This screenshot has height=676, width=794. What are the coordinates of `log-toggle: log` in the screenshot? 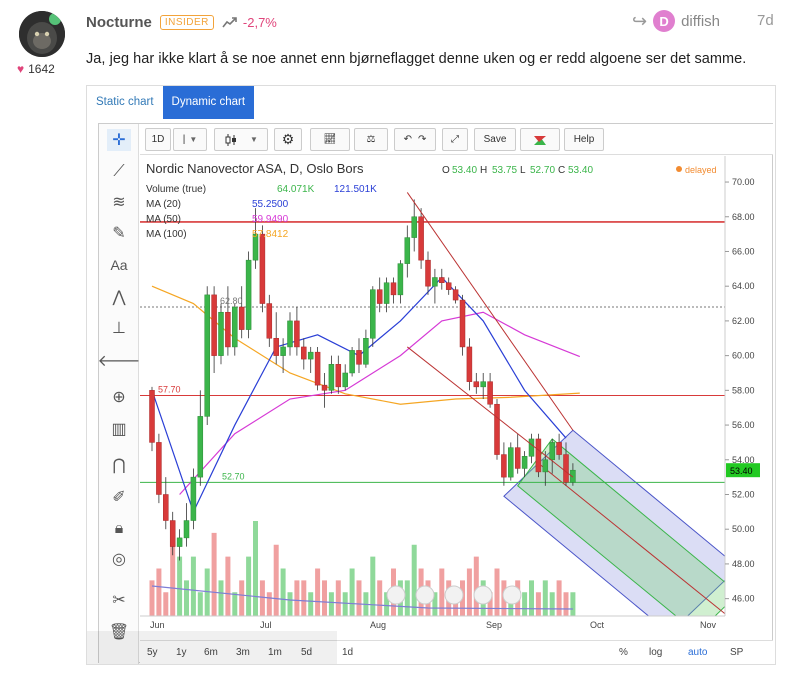 It's located at (655, 652).